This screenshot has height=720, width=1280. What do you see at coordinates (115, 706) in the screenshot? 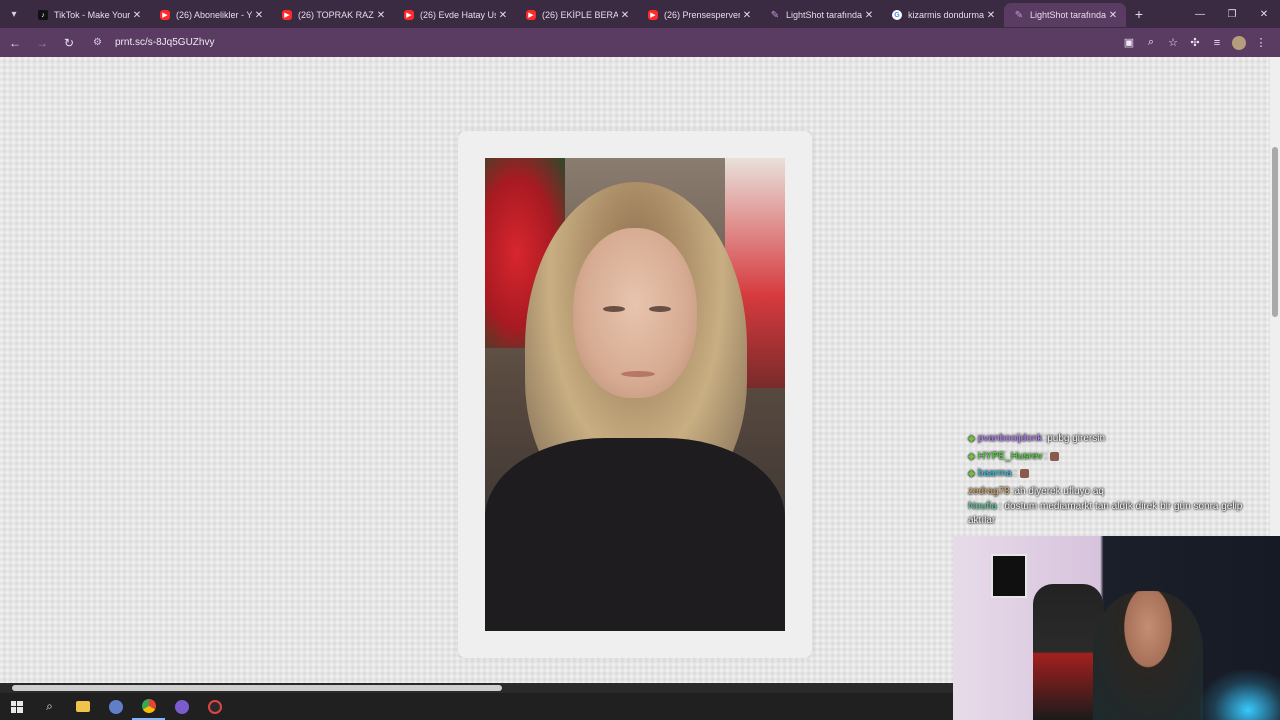
I see `app-icon` at bounding box center [115, 706].